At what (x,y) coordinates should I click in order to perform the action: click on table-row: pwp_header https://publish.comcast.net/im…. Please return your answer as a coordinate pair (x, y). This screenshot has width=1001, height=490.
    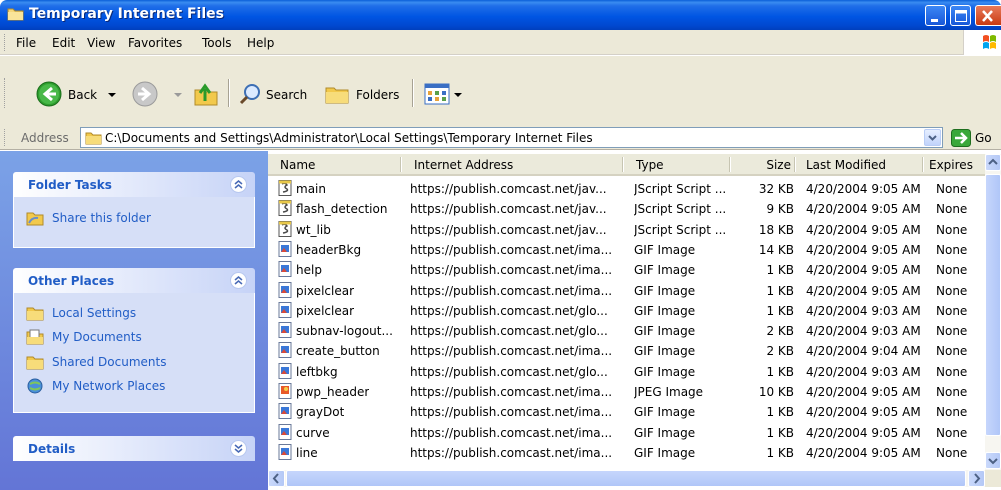
    Looking at the image, I should click on (626, 392).